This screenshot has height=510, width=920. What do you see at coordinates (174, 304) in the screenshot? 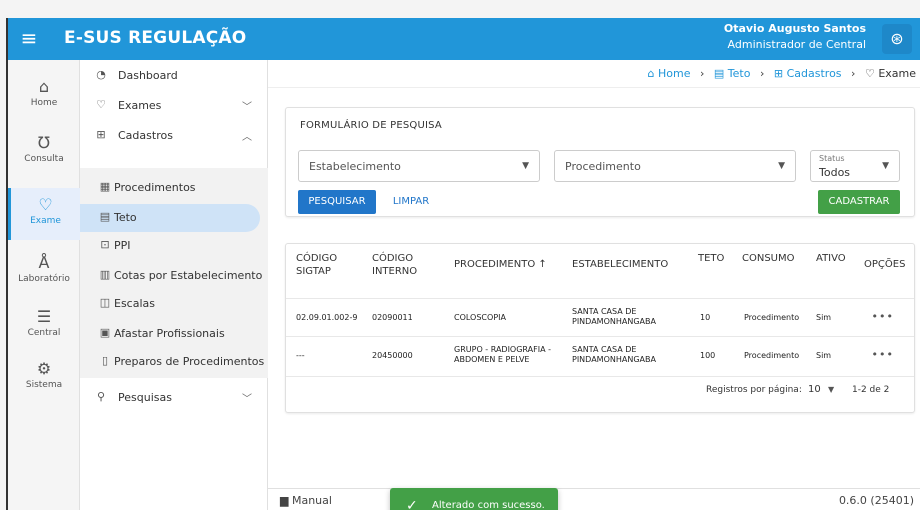
I see `sidebar-item-escalas: ◫ Escalas` at bounding box center [174, 304].